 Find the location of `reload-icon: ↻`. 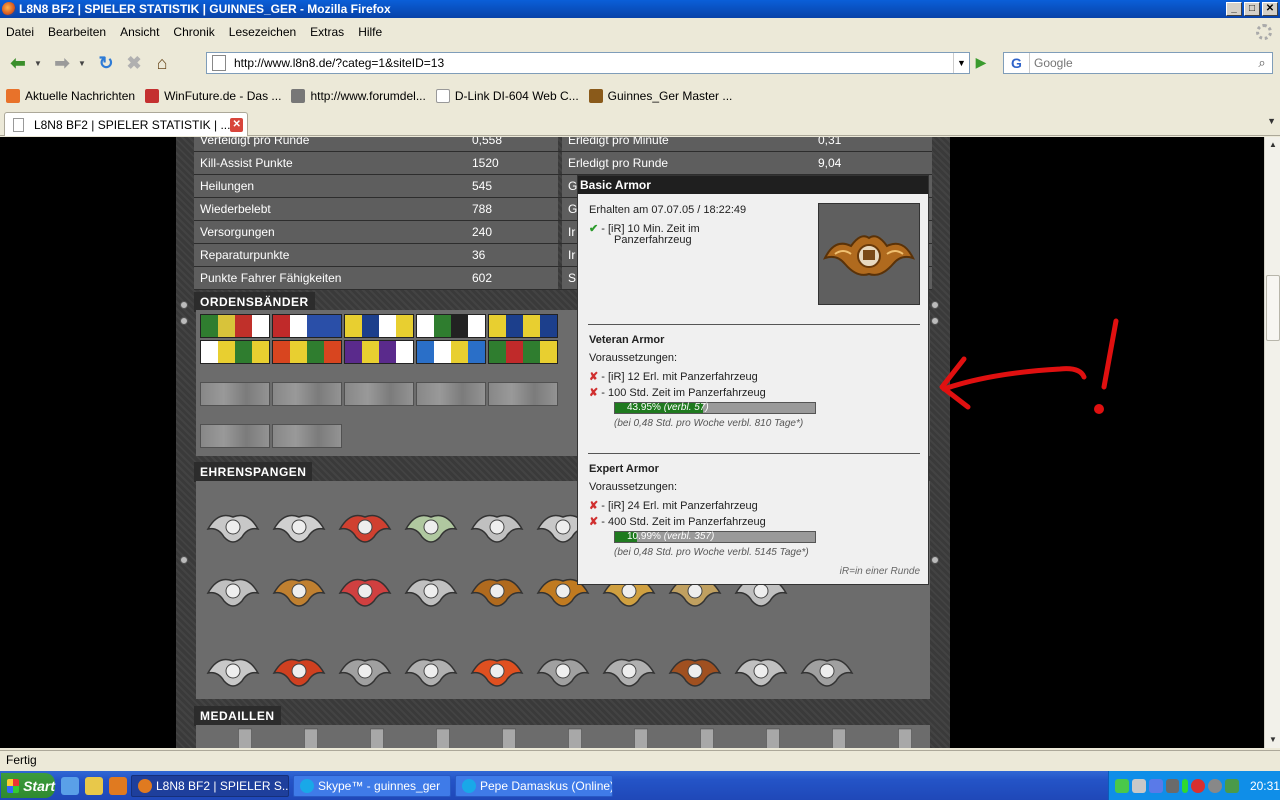

reload-icon: ↻ is located at coordinates (106, 63).